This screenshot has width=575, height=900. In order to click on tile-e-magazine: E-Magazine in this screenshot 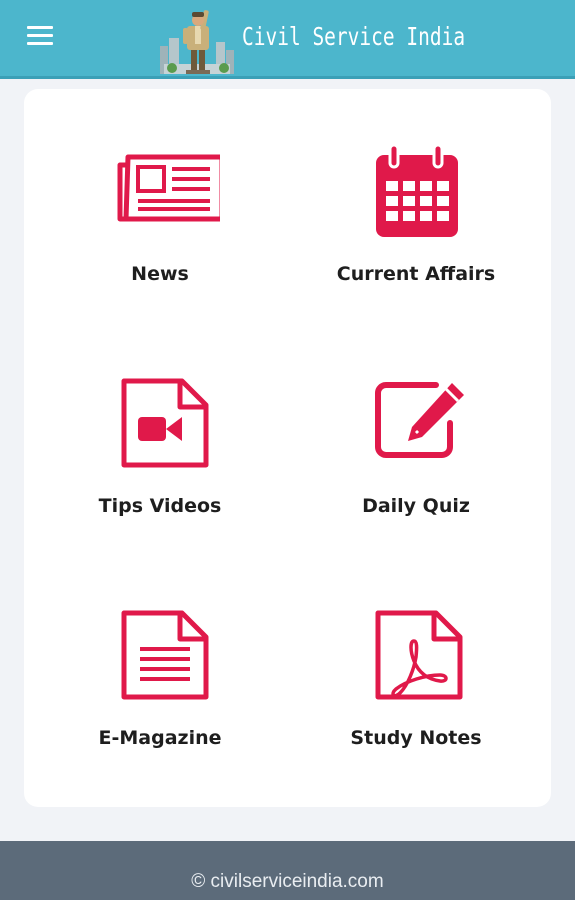, I will do `click(160, 709)`.